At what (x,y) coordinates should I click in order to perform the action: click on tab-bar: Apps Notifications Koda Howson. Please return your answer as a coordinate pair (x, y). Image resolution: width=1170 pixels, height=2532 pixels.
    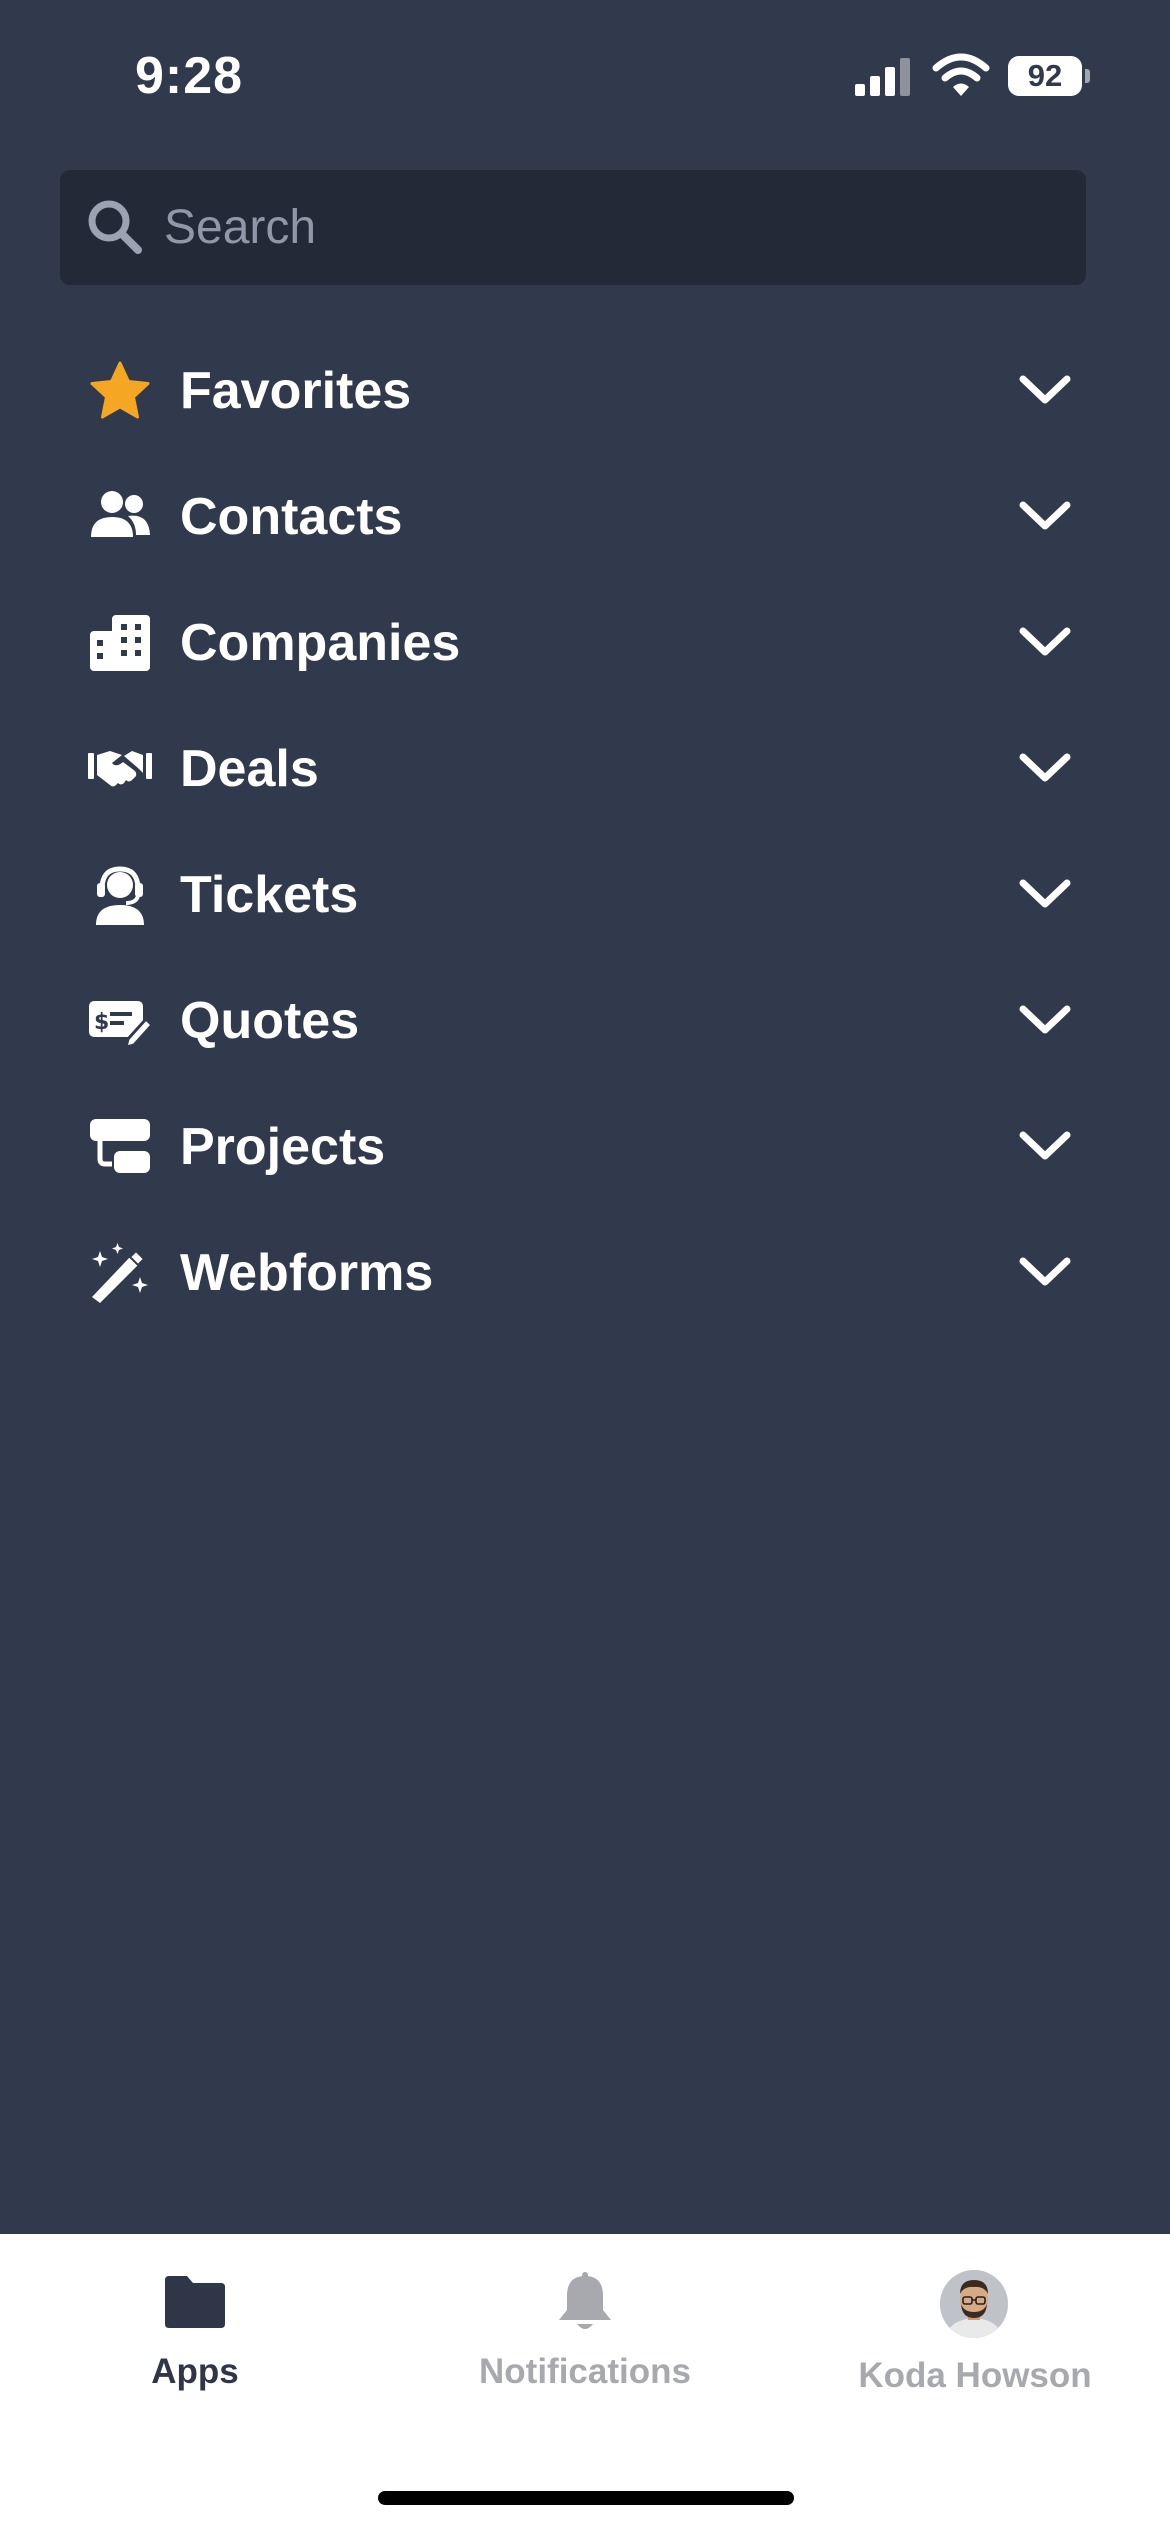
    Looking at the image, I should click on (585, 2383).